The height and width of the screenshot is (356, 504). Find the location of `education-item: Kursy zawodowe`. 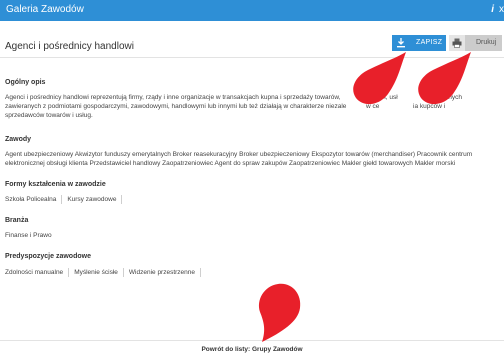

education-item: Kursy zawodowe is located at coordinates (95, 199).